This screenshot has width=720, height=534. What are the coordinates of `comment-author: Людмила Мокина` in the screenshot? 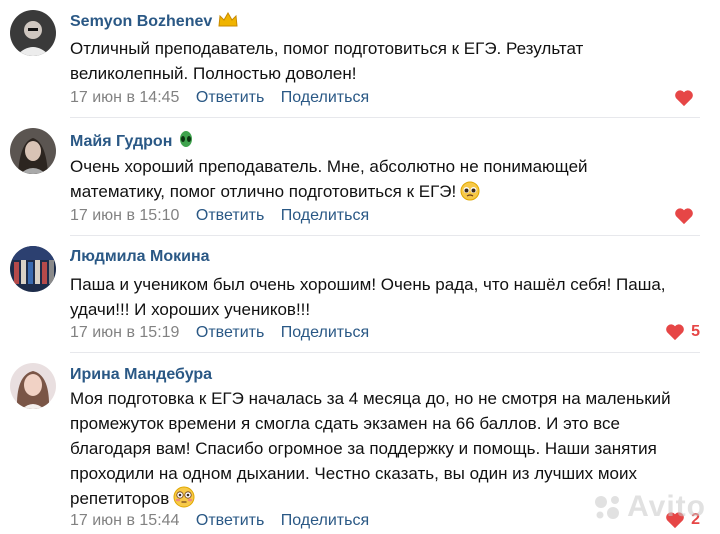 It's located at (140, 257).